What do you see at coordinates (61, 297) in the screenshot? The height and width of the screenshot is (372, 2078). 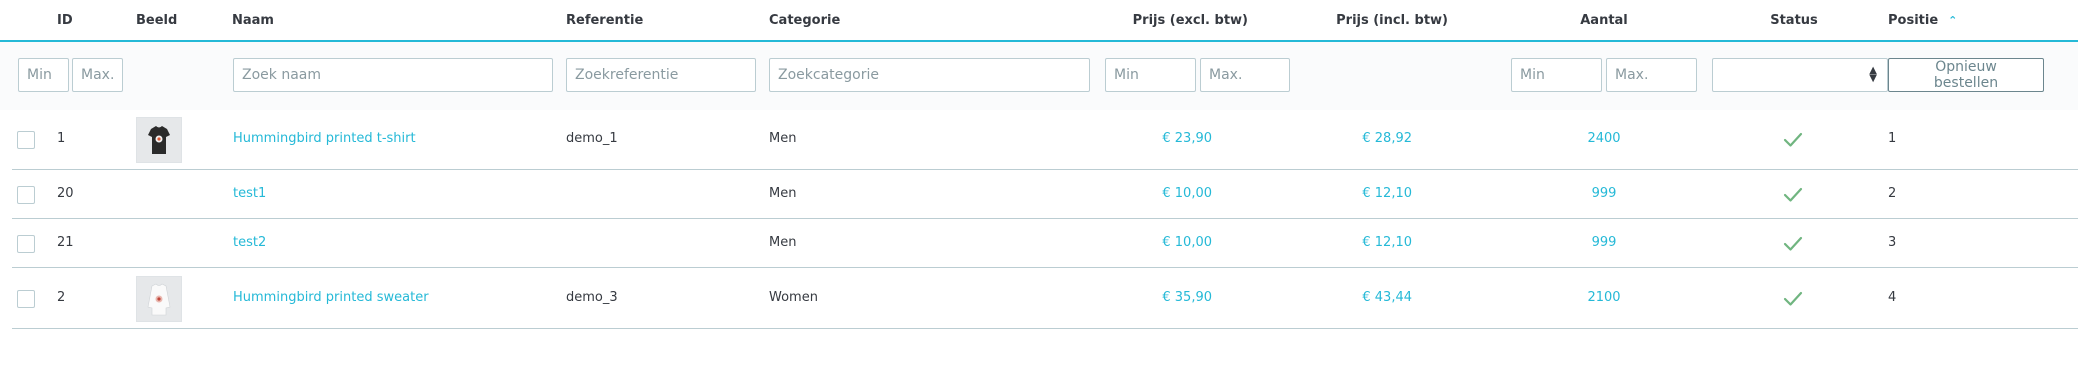 I see `product-id: 2` at bounding box center [61, 297].